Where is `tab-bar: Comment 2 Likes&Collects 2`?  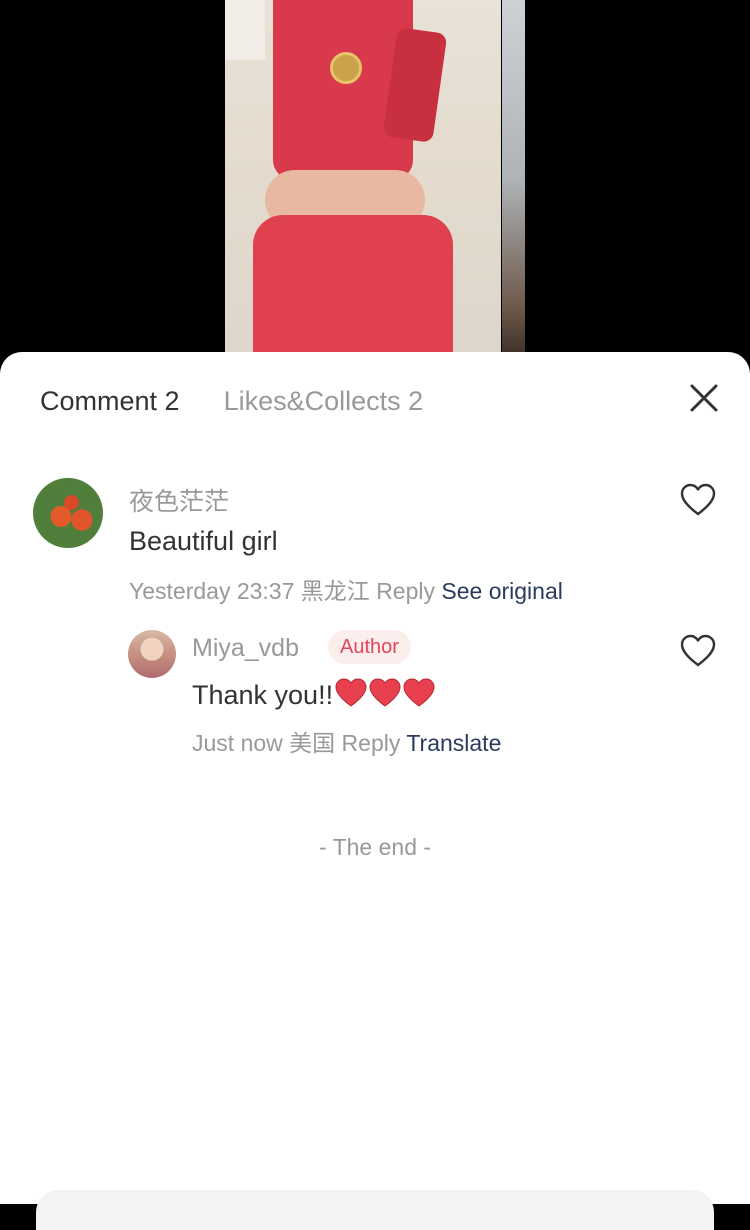 tab-bar: Comment 2 Likes&Collects 2 is located at coordinates (253, 401).